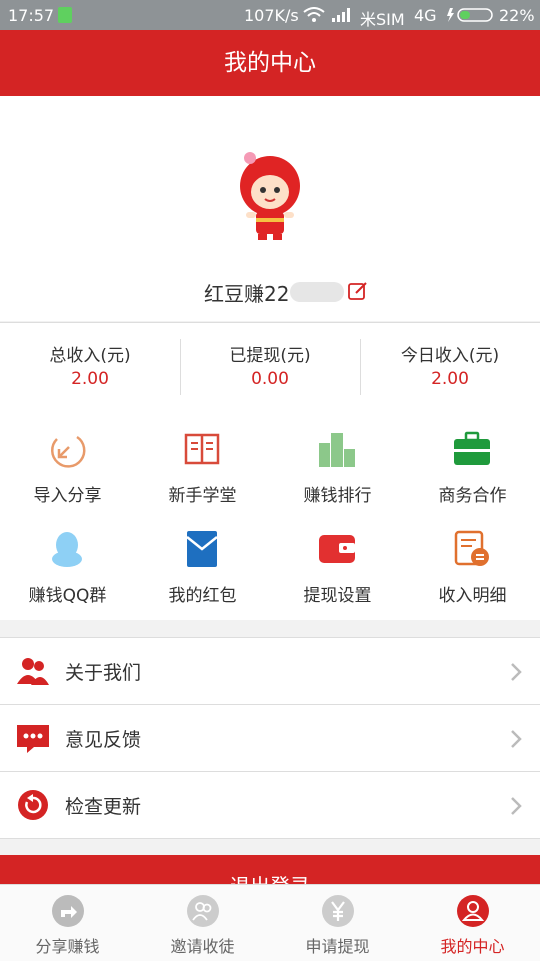  Describe the element at coordinates (337, 946) in the screenshot. I see `tab-label: 申请提现` at that location.